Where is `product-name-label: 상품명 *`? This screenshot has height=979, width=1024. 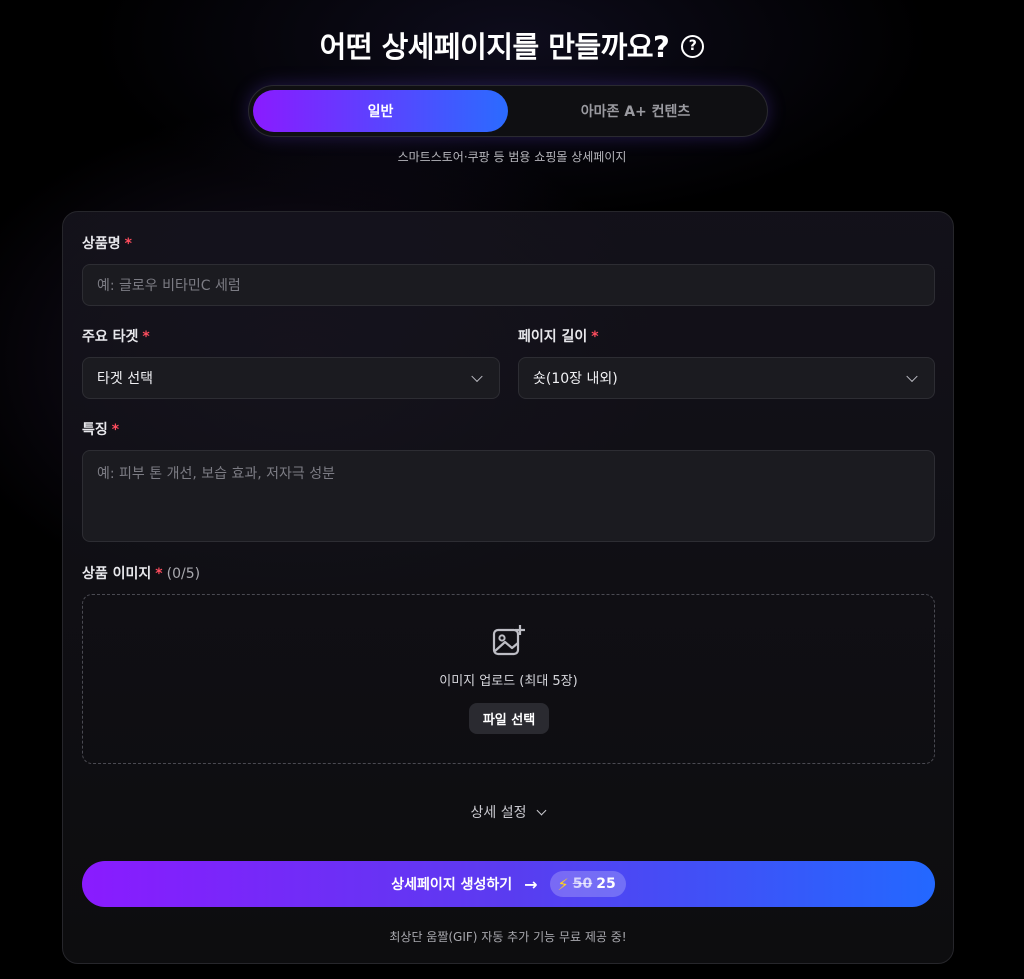 product-name-label: 상품명 * is located at coordinates (107, 244).